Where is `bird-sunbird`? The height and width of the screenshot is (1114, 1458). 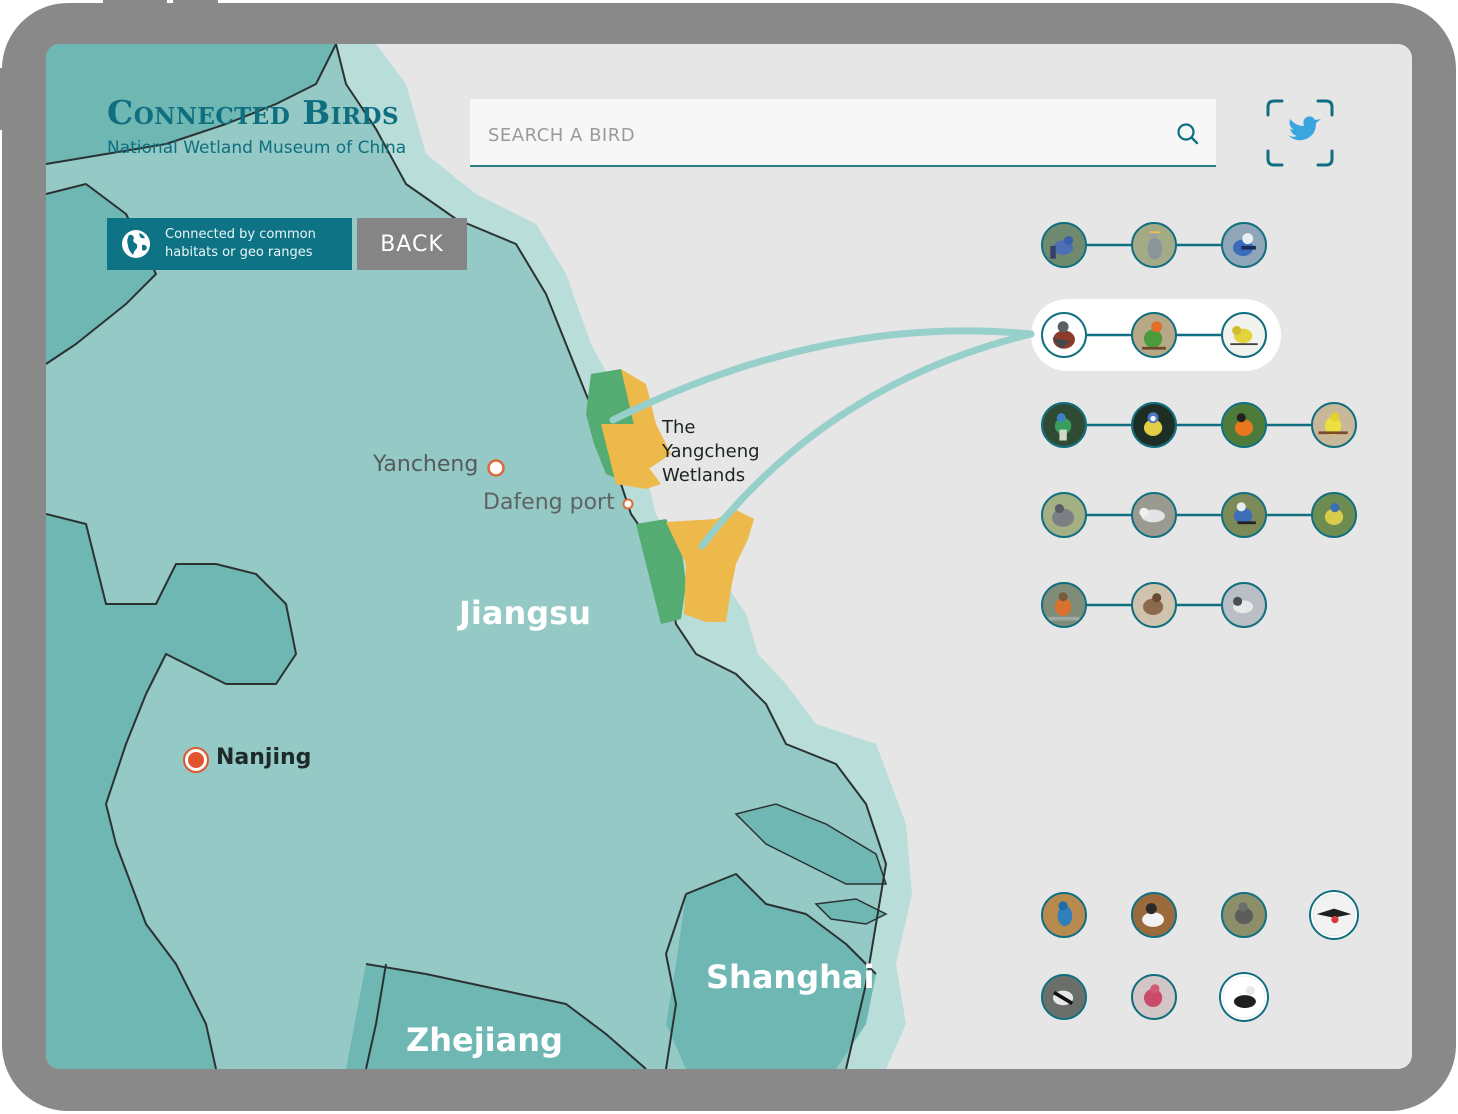
bird-sunbird is located at coordinates (1064, 425).